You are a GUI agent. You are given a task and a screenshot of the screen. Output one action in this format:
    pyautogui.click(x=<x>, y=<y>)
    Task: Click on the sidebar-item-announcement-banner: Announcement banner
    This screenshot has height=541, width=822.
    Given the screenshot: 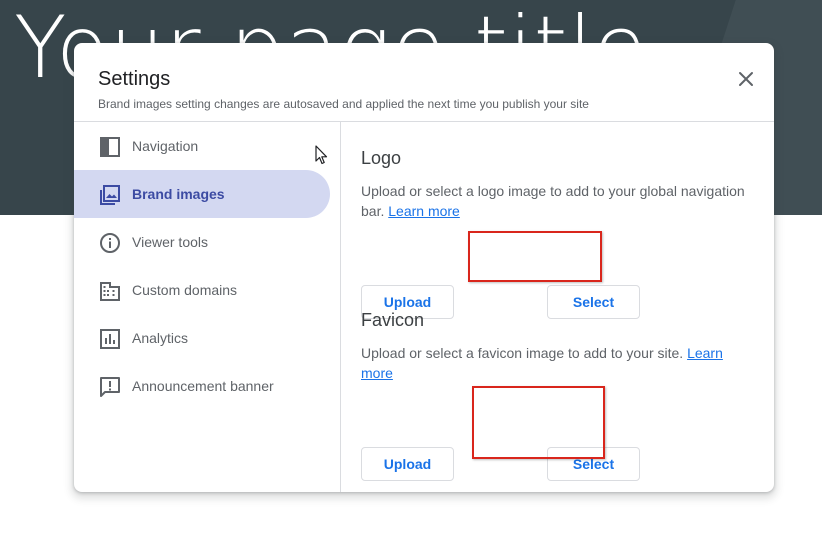 What is the action you would take?
    pyautogui.click(x=202, y=386)
    